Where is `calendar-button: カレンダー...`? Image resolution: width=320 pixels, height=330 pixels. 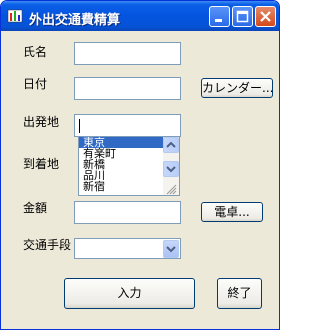
calendar-button: カレンダー... is located at coordinates (237, 88).